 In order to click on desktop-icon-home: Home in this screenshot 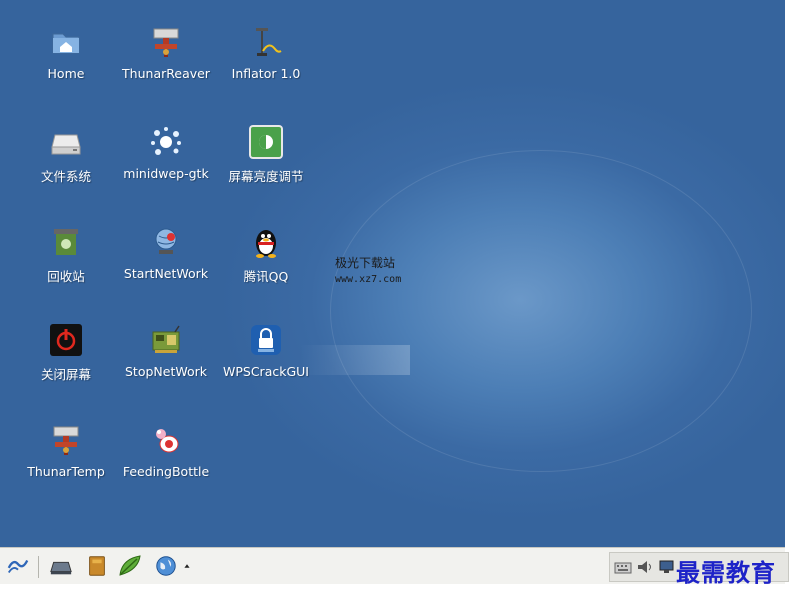, I will do `click(66, 52)`.